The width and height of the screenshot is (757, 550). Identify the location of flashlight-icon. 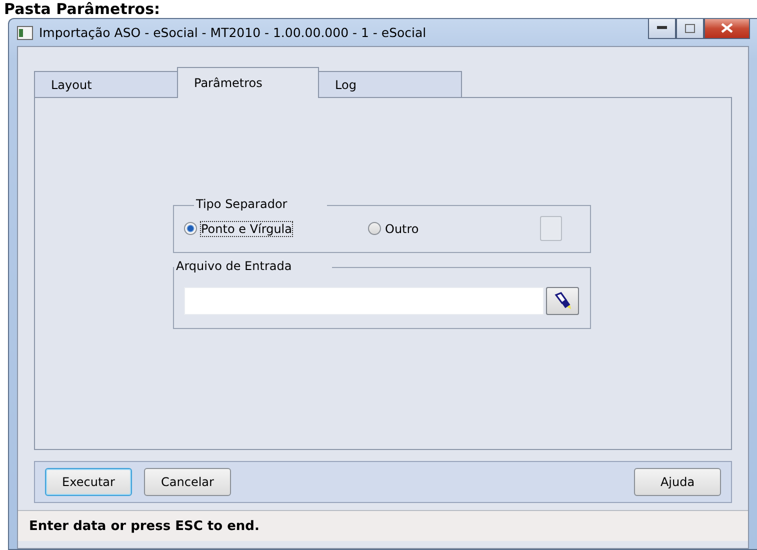
(563, 301).